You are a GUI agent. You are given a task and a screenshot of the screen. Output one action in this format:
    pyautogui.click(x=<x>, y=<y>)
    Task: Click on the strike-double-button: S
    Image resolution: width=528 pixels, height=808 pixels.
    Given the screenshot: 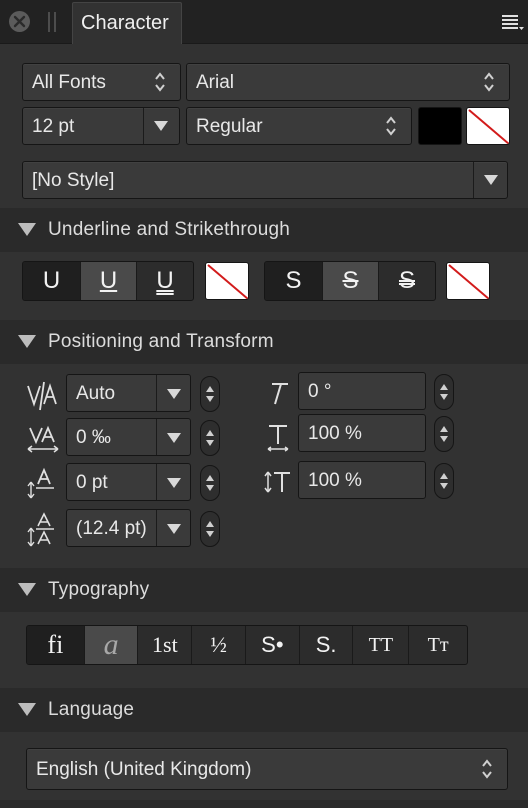 What is the action you would take?
    pyautogui.click(x=407, y=281)
    